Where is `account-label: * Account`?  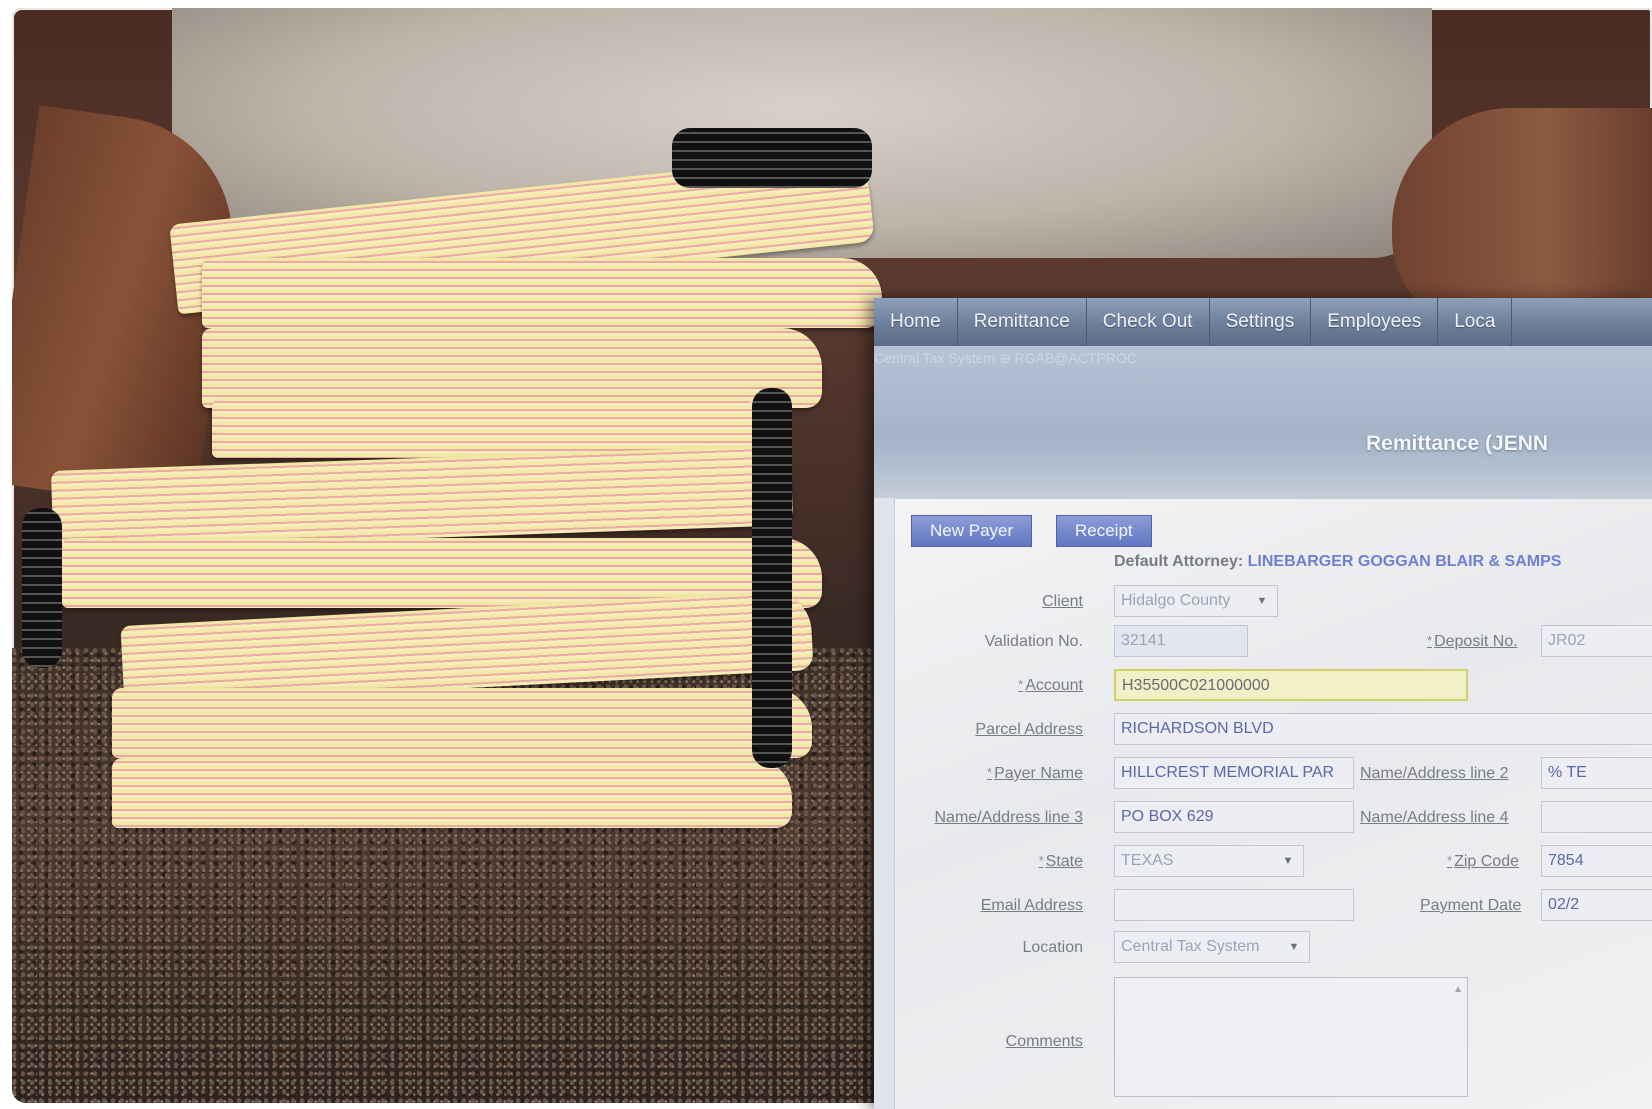
account-label: * Account is located at coordinates (1050, 686).